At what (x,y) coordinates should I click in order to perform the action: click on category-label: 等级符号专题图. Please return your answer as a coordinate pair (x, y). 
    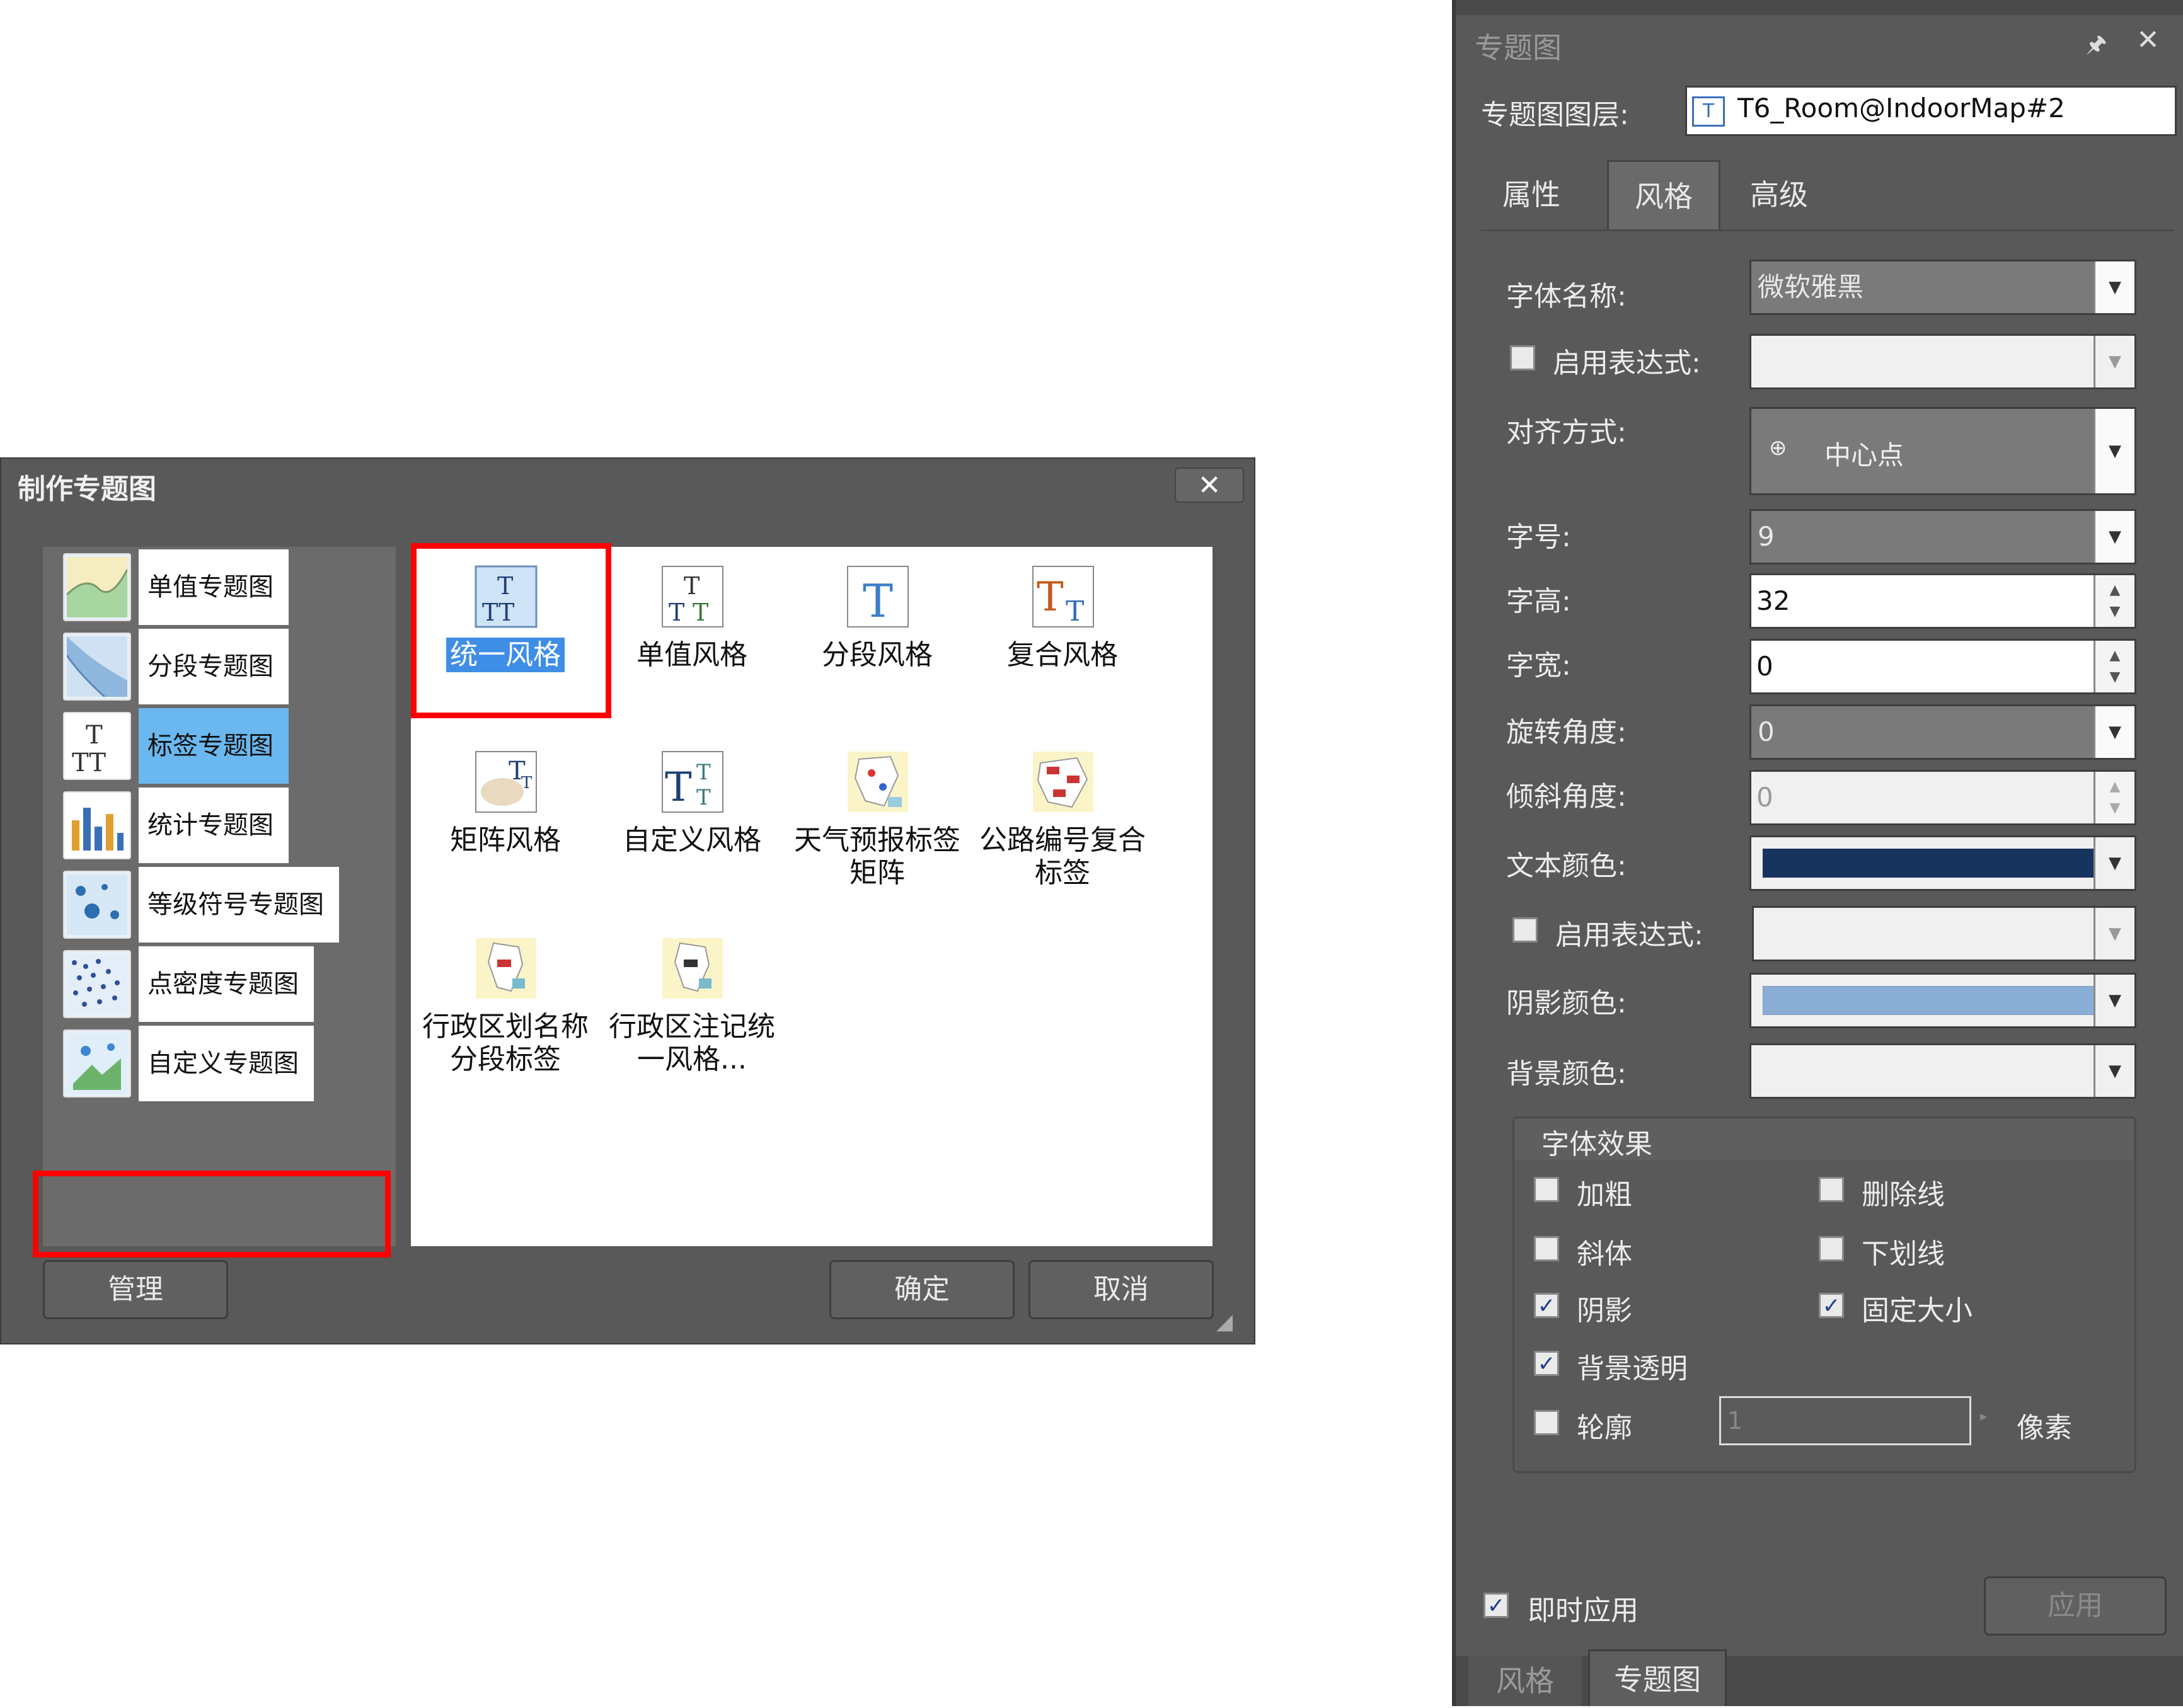
    Looking at the image, I should click on (239, 905).